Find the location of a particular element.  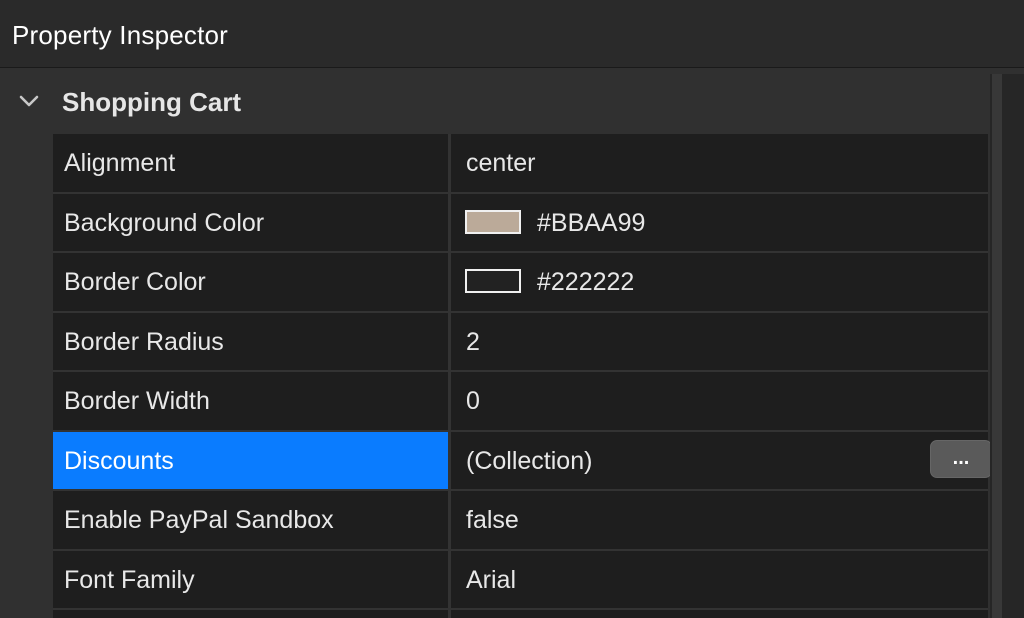

property-value: #BBAA99 is located at coordinates (591, 222).